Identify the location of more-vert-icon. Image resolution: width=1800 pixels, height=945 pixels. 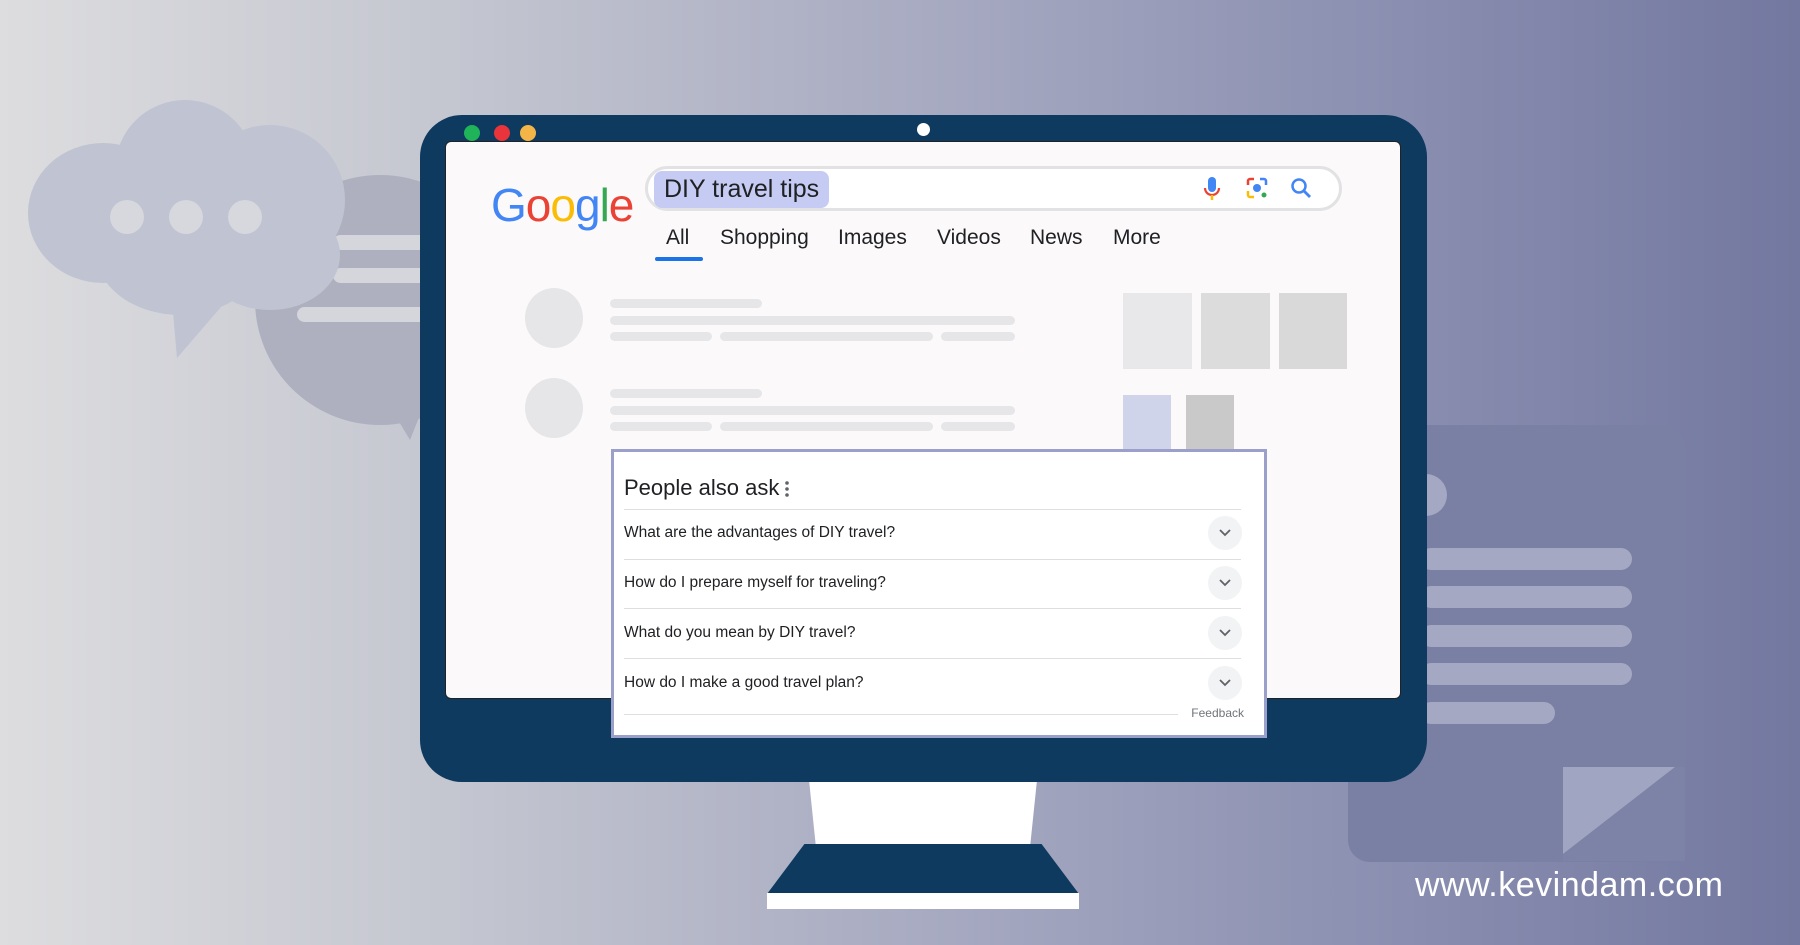
(787, 489).